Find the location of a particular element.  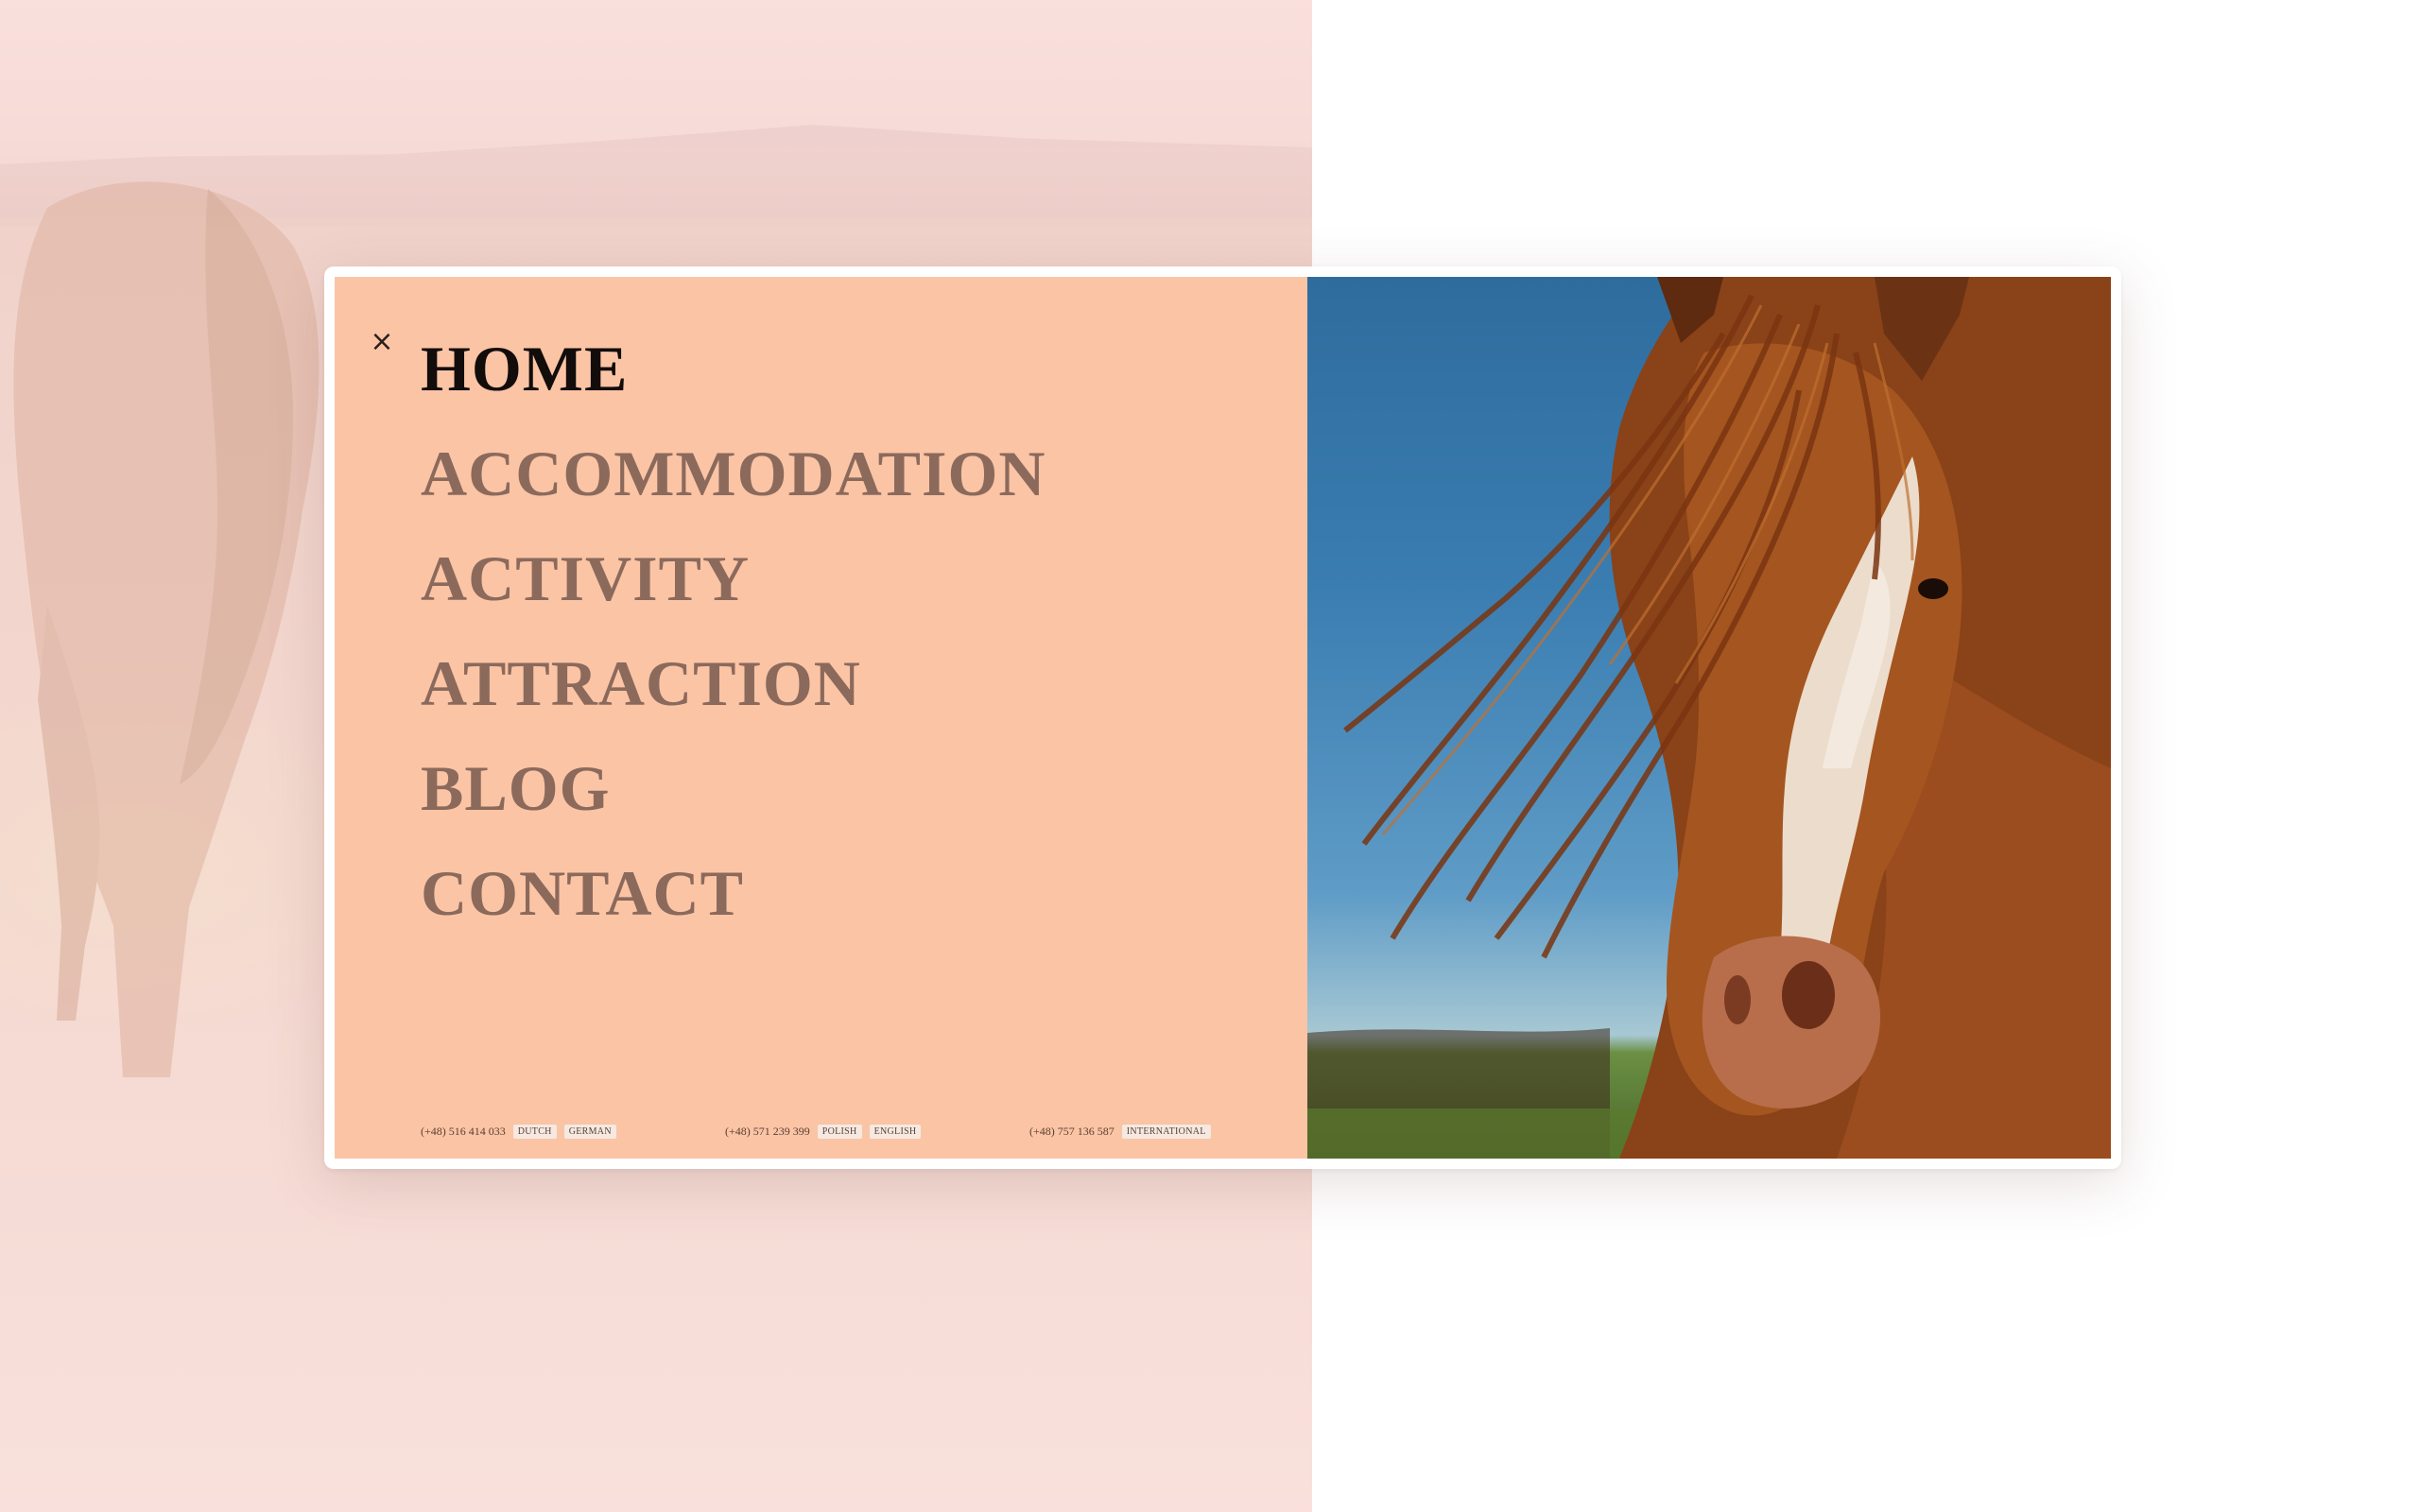

contact-group: (+48) 516 414 033 DUTCH GERMAN is located at coordinates (573, 1132).